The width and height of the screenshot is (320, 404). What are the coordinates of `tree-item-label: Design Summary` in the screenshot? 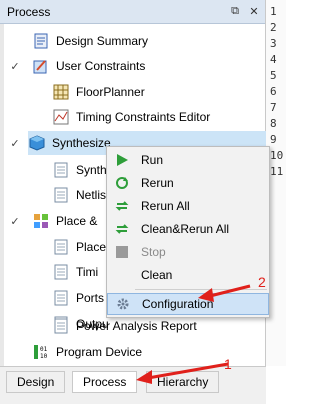 It's located at (102, 41).